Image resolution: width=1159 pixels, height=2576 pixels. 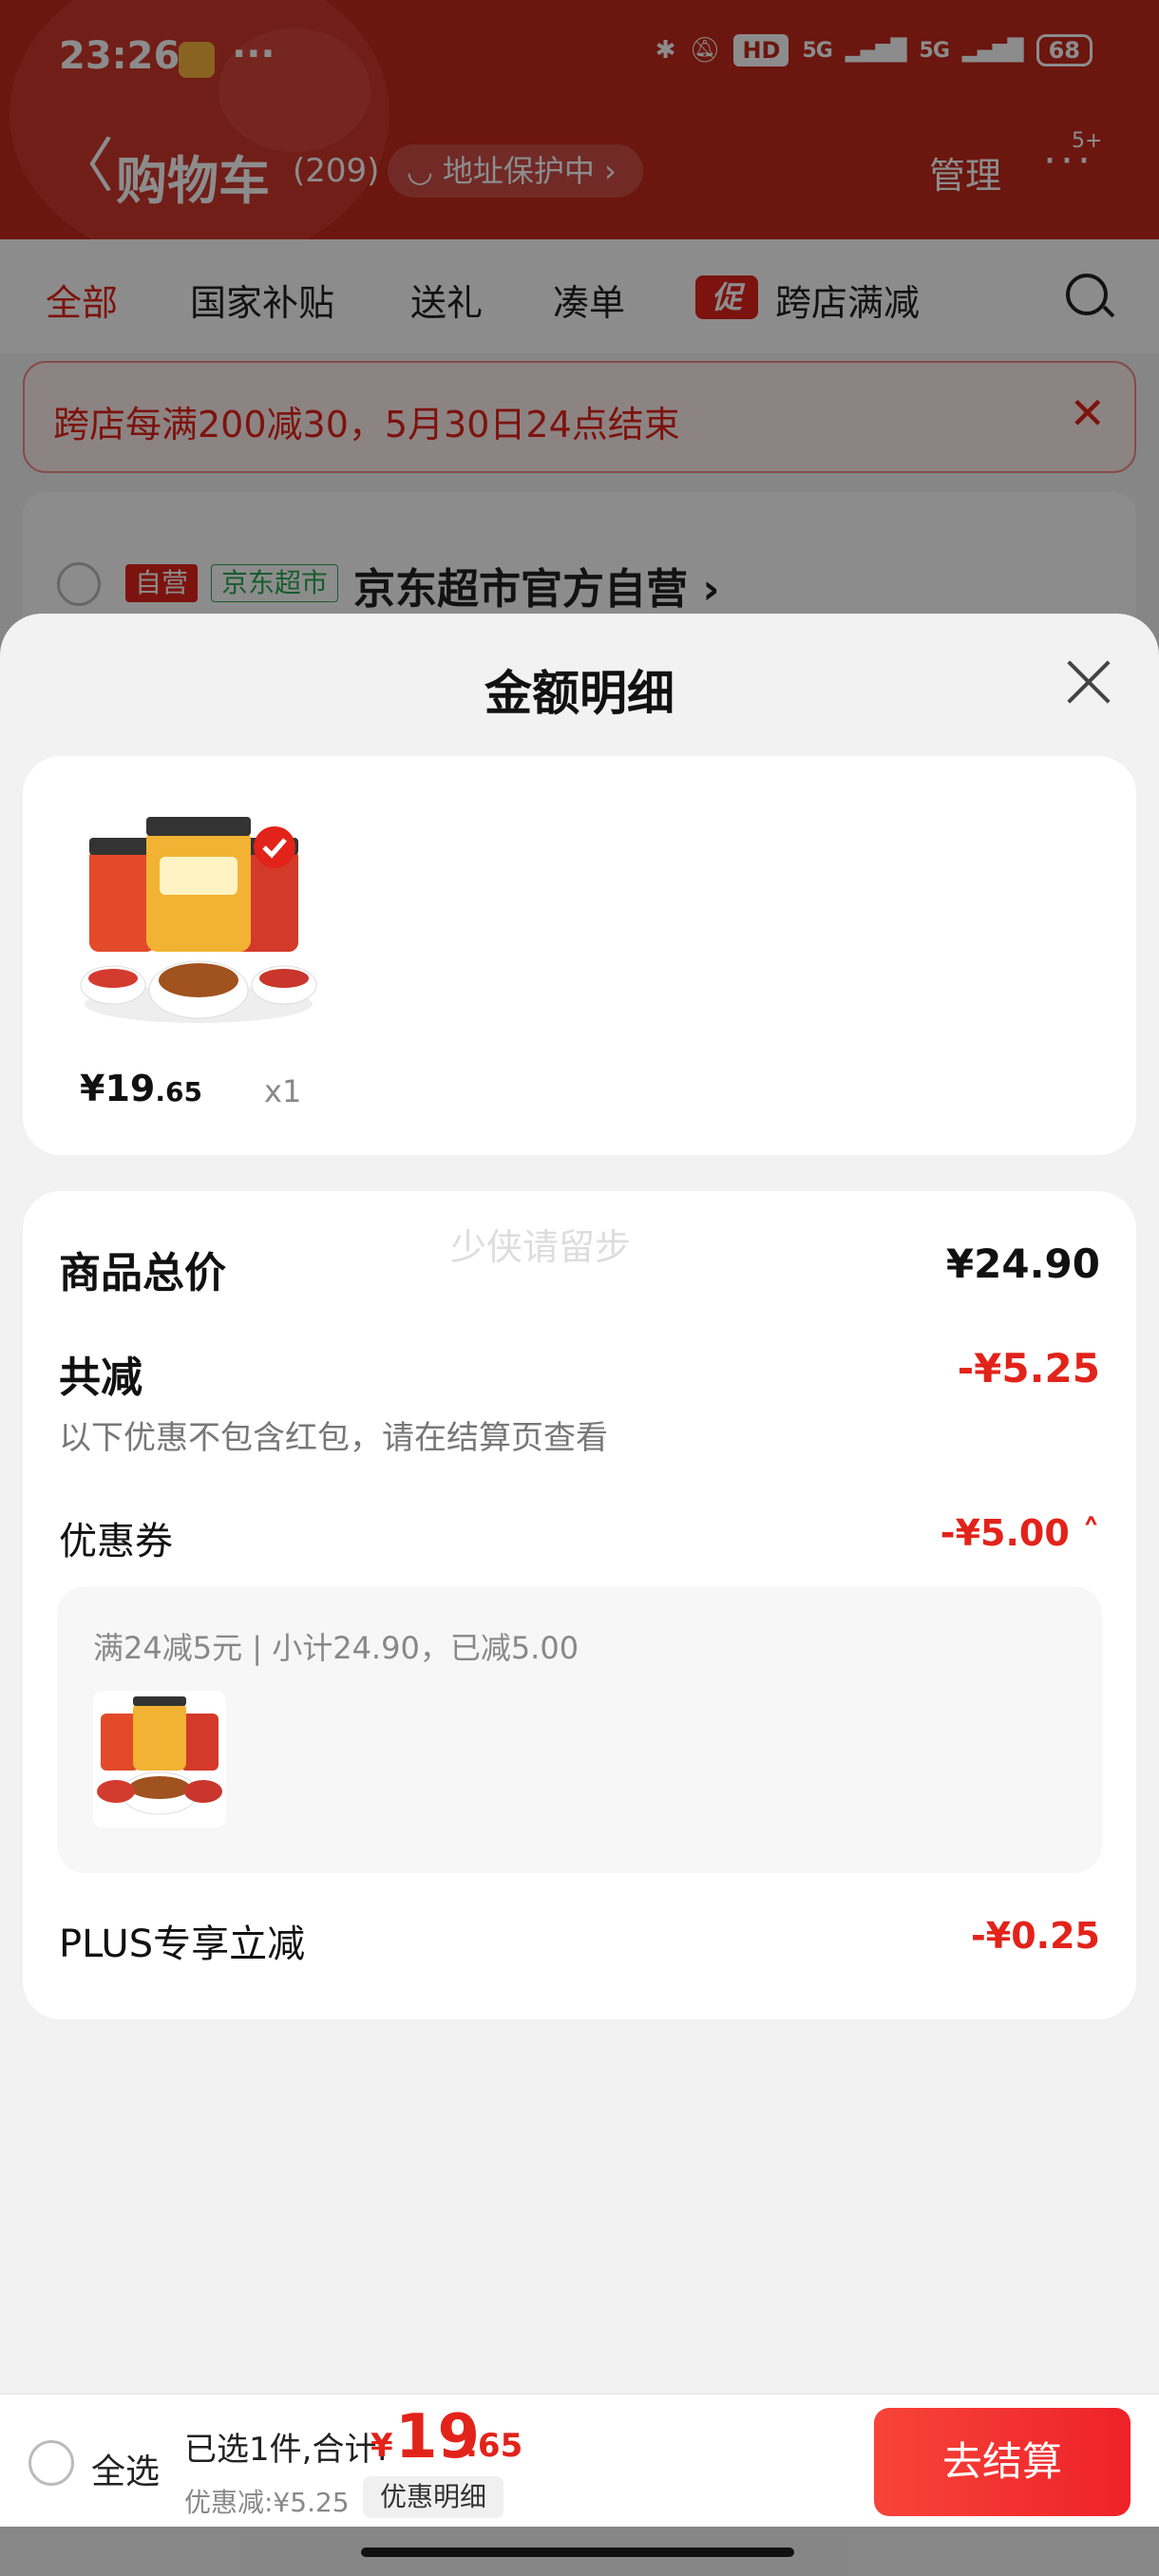 What do you see at coordinates (333, 1438) in the screenshot?
I see `reduction-note: 以下优惠不包含红包，请在结算页查看` at bounding box center [333, 1438].